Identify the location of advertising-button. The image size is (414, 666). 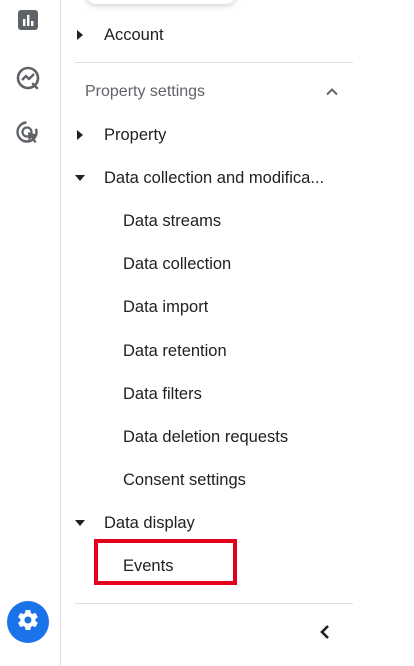
(28, 135).